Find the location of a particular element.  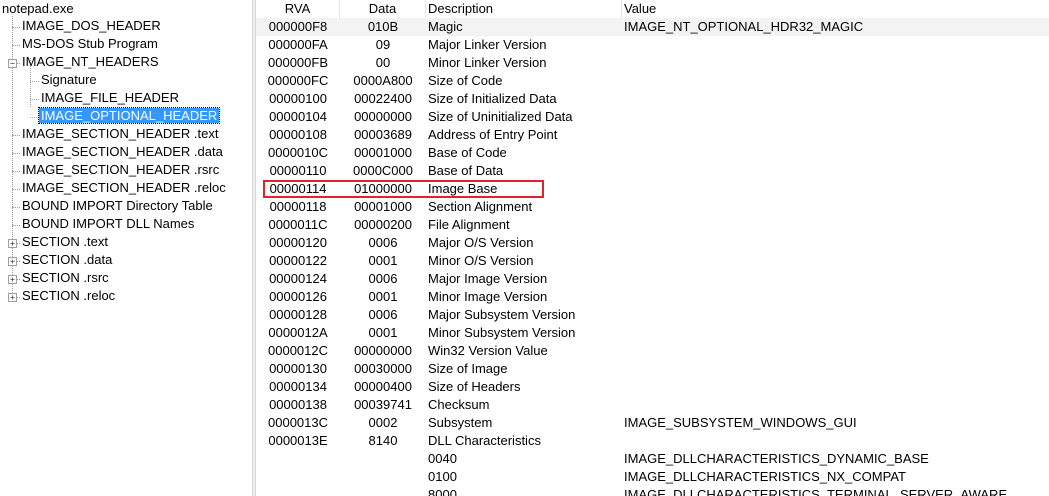

tree-item-section-data: SECTION .data is located at coordinates (67, 259).